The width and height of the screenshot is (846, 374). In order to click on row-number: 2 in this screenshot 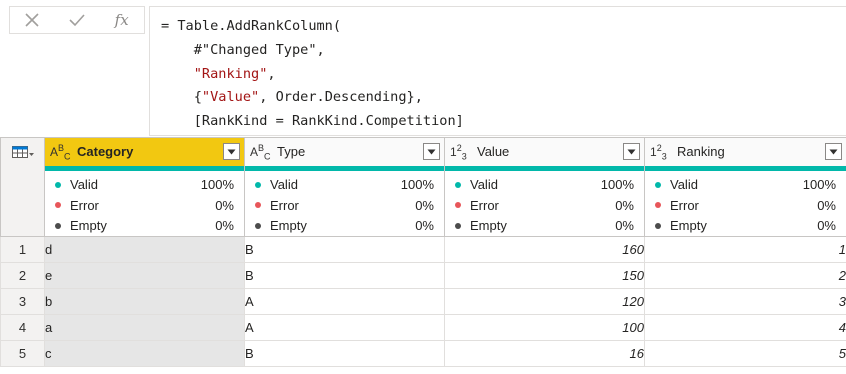, I will do `click(22, 275)`.